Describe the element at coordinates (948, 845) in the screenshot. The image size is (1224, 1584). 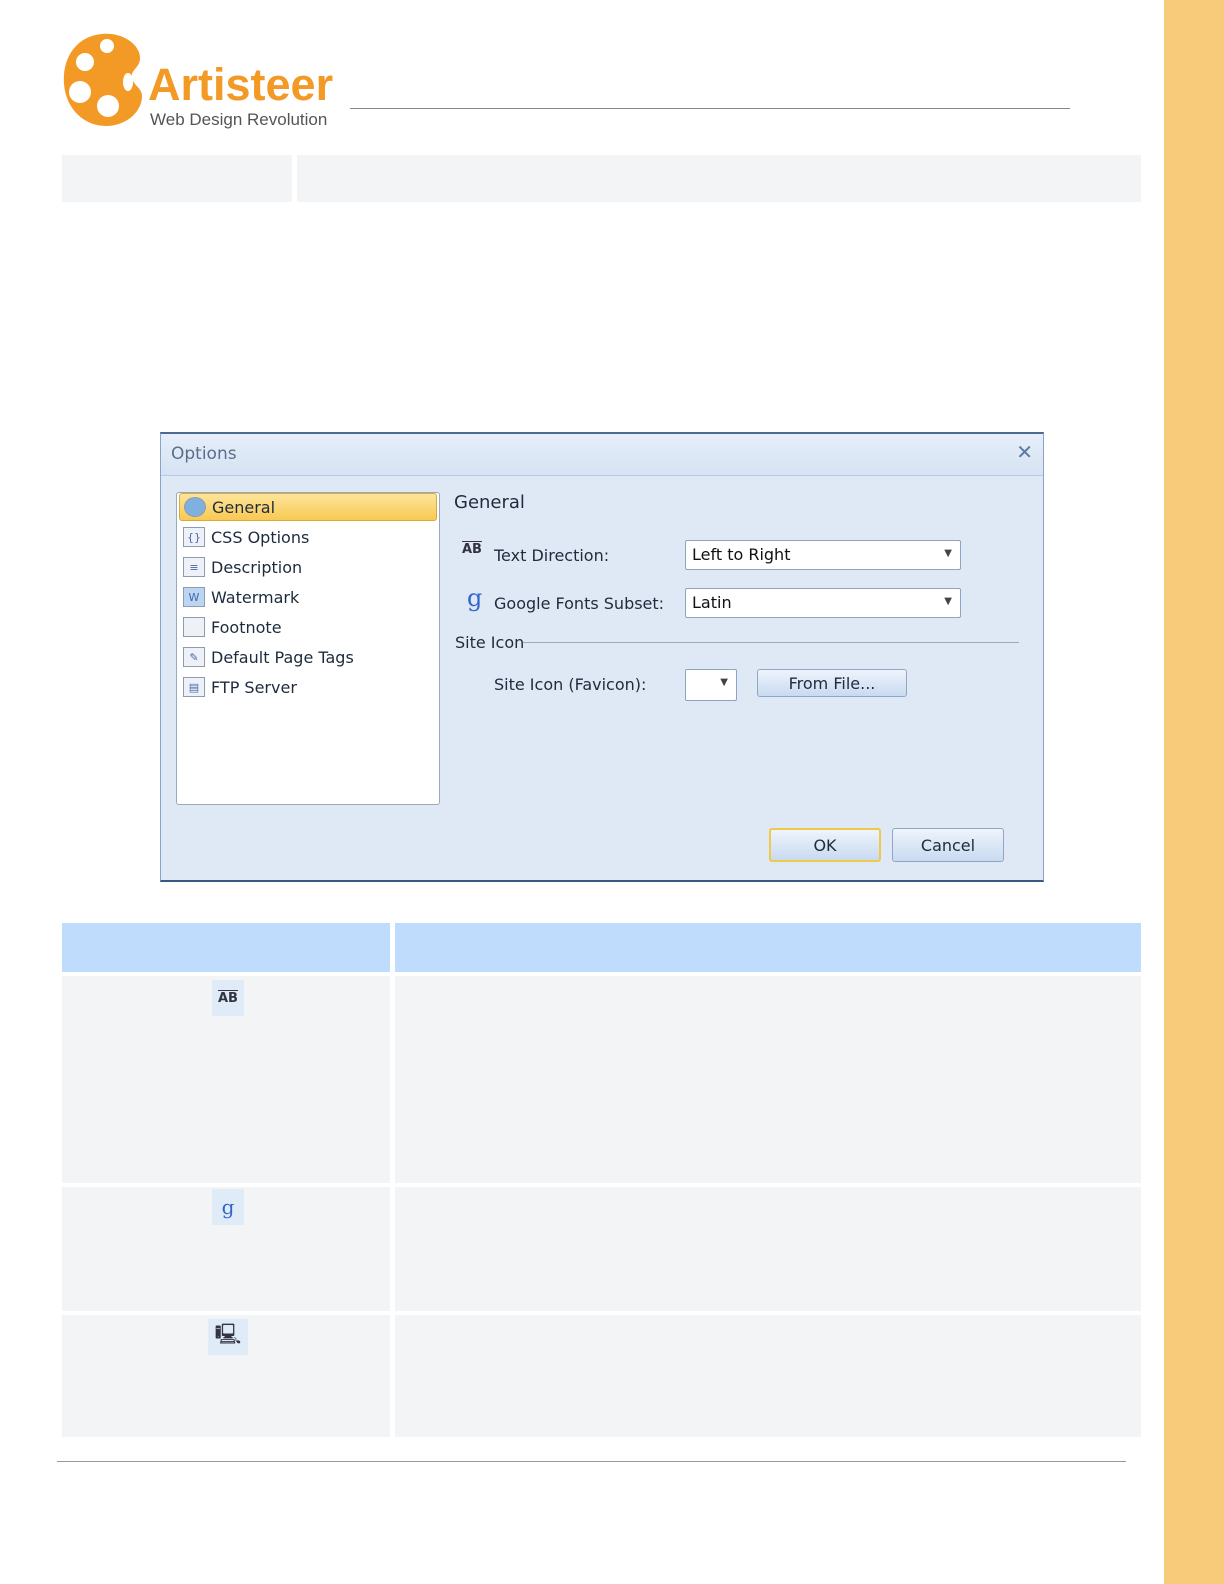
I see `cancel-button: Cancel` at that location.